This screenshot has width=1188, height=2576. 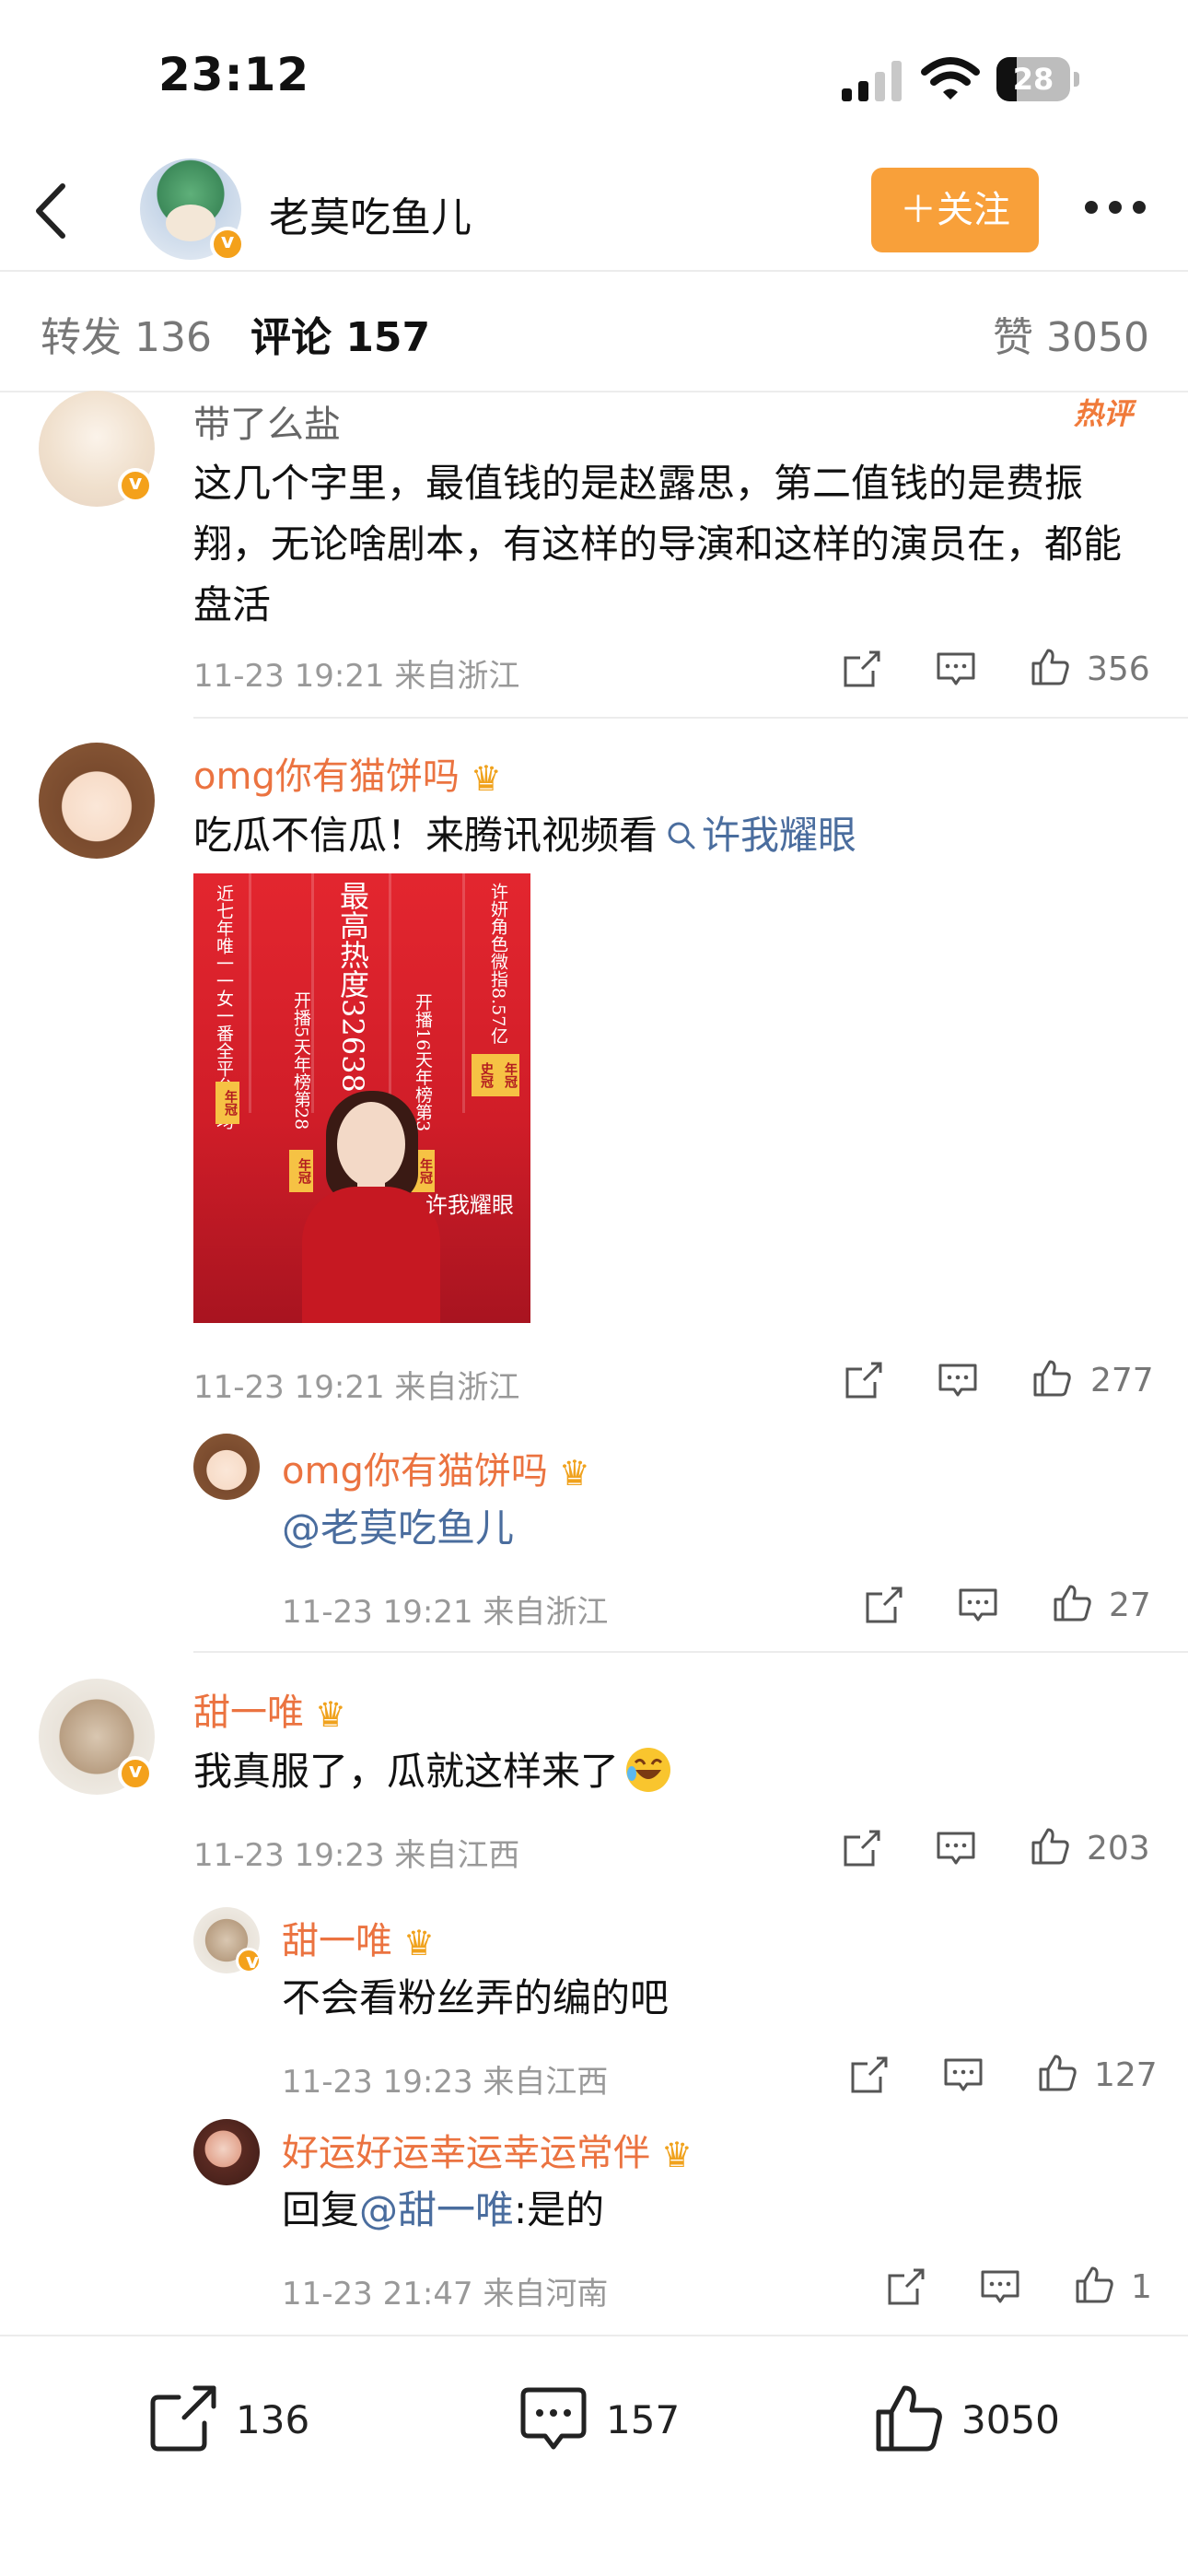 What do you see at coordinates (337, 1941) in the screenshot?
I see `reply-username-text: 甜一唯` at bounding box center [337, 1941].